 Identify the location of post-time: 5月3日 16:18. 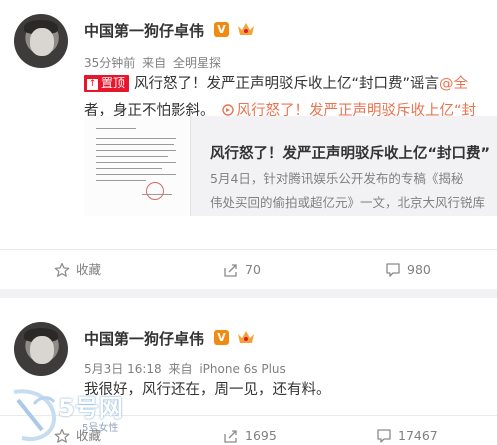
(123, 369).